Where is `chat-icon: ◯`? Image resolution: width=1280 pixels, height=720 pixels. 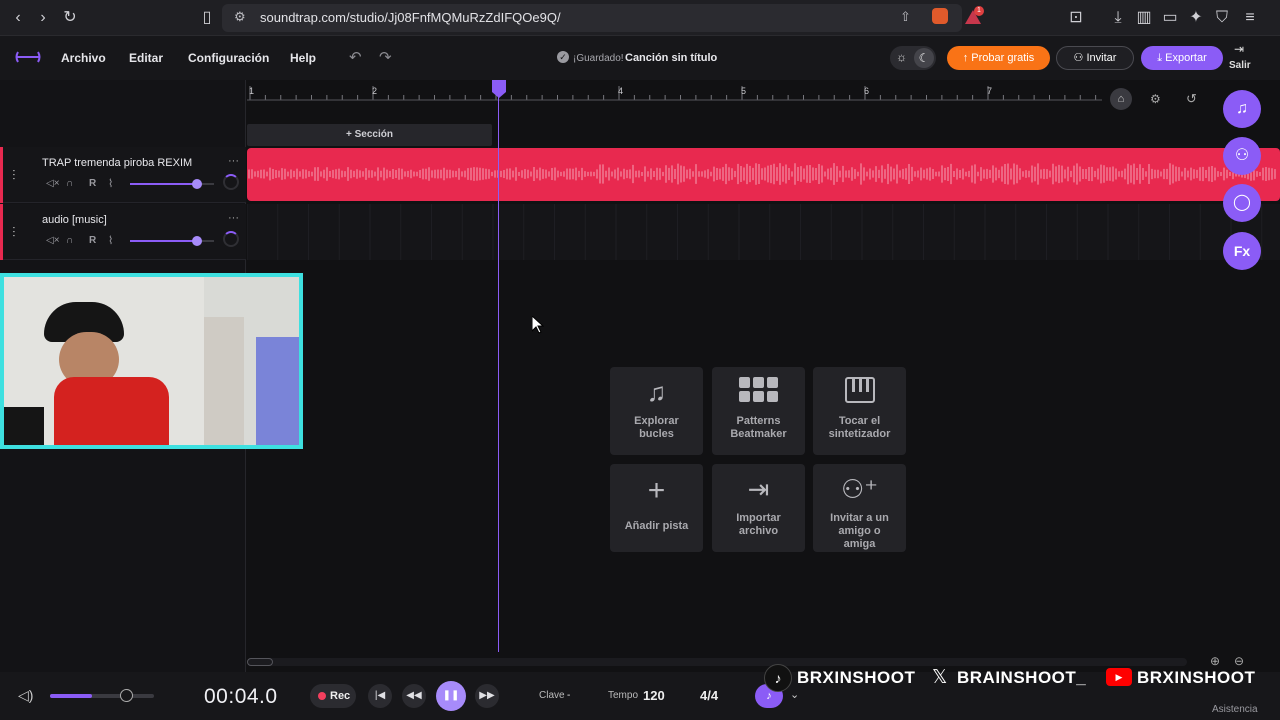
chat-icon: ◯ is located at coordinates (1242, 203).